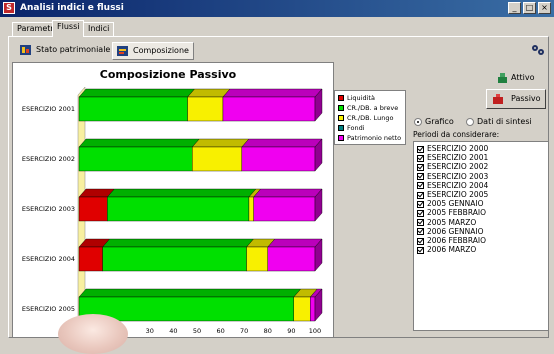  What do you see at coordinates (9, 8) in the screenshot?
I see `app-icon: S` at bounding box center [9, 8].